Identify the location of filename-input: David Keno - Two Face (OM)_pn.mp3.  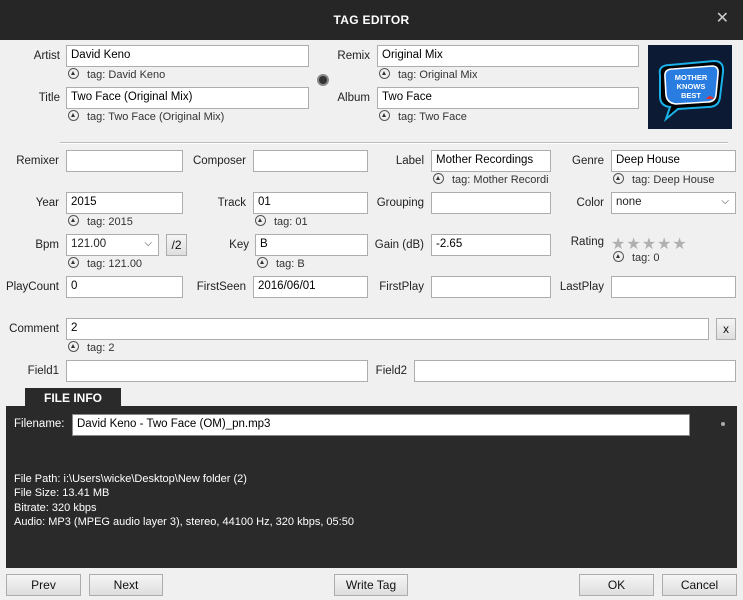
(381, 425).